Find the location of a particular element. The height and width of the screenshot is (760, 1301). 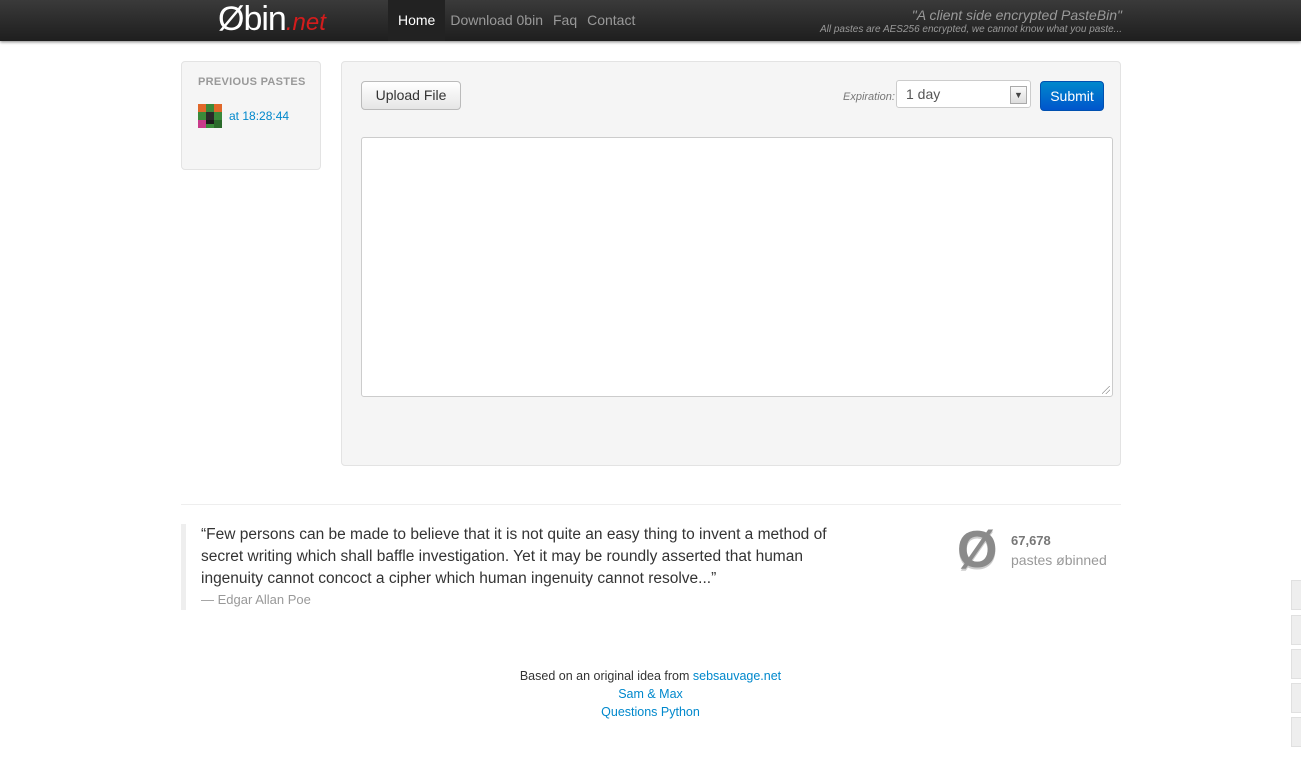

expiration-select: 1 day ▼ is located at coordinates (963, 94).